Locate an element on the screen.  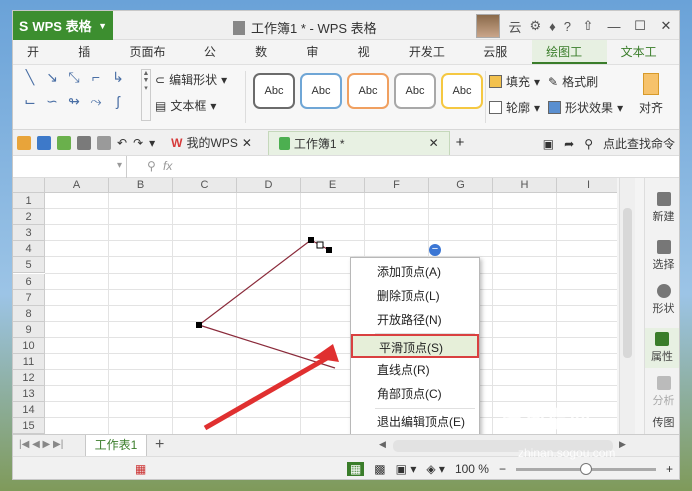
zoom-in-button: + is located at coordinates (669, 469).